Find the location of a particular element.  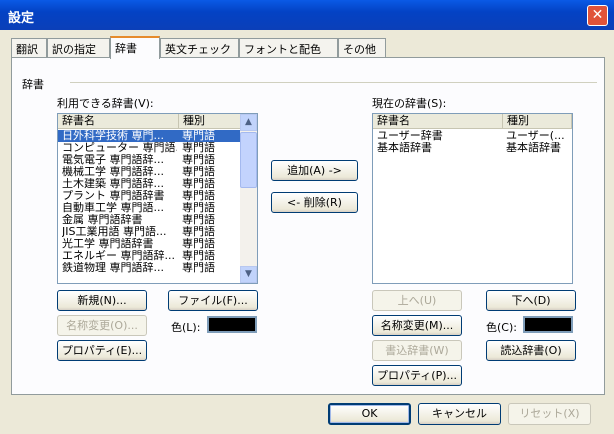

cancel-button: キャンセル is located at coordinates (459, 414).